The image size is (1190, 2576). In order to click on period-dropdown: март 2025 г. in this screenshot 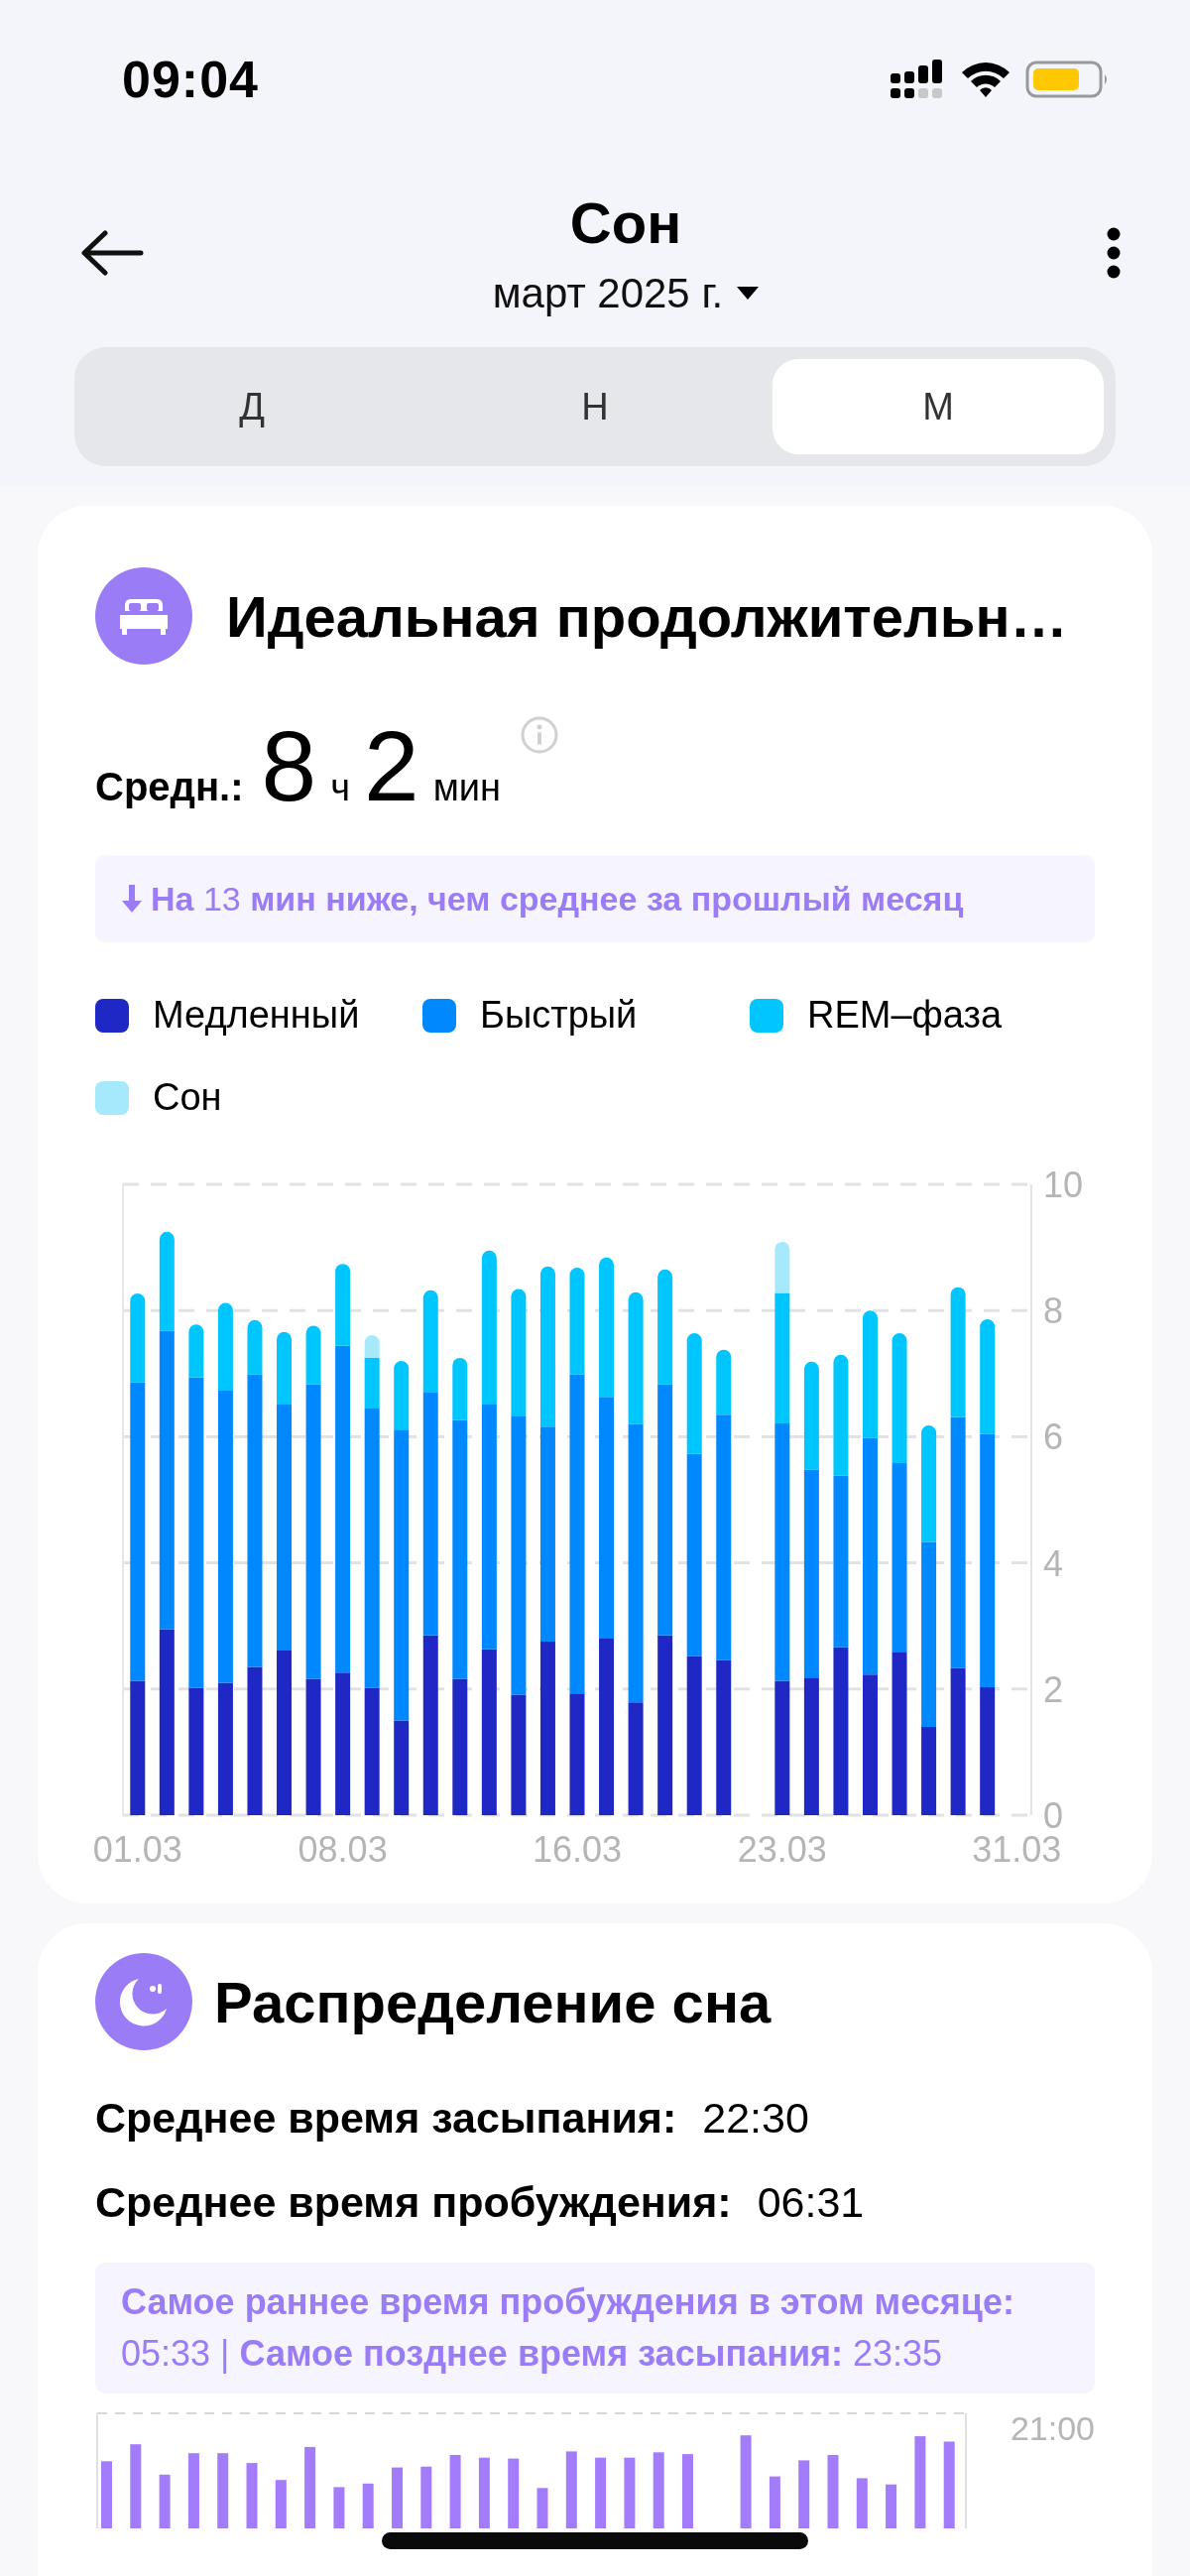, I will do `click(626, 293)`.